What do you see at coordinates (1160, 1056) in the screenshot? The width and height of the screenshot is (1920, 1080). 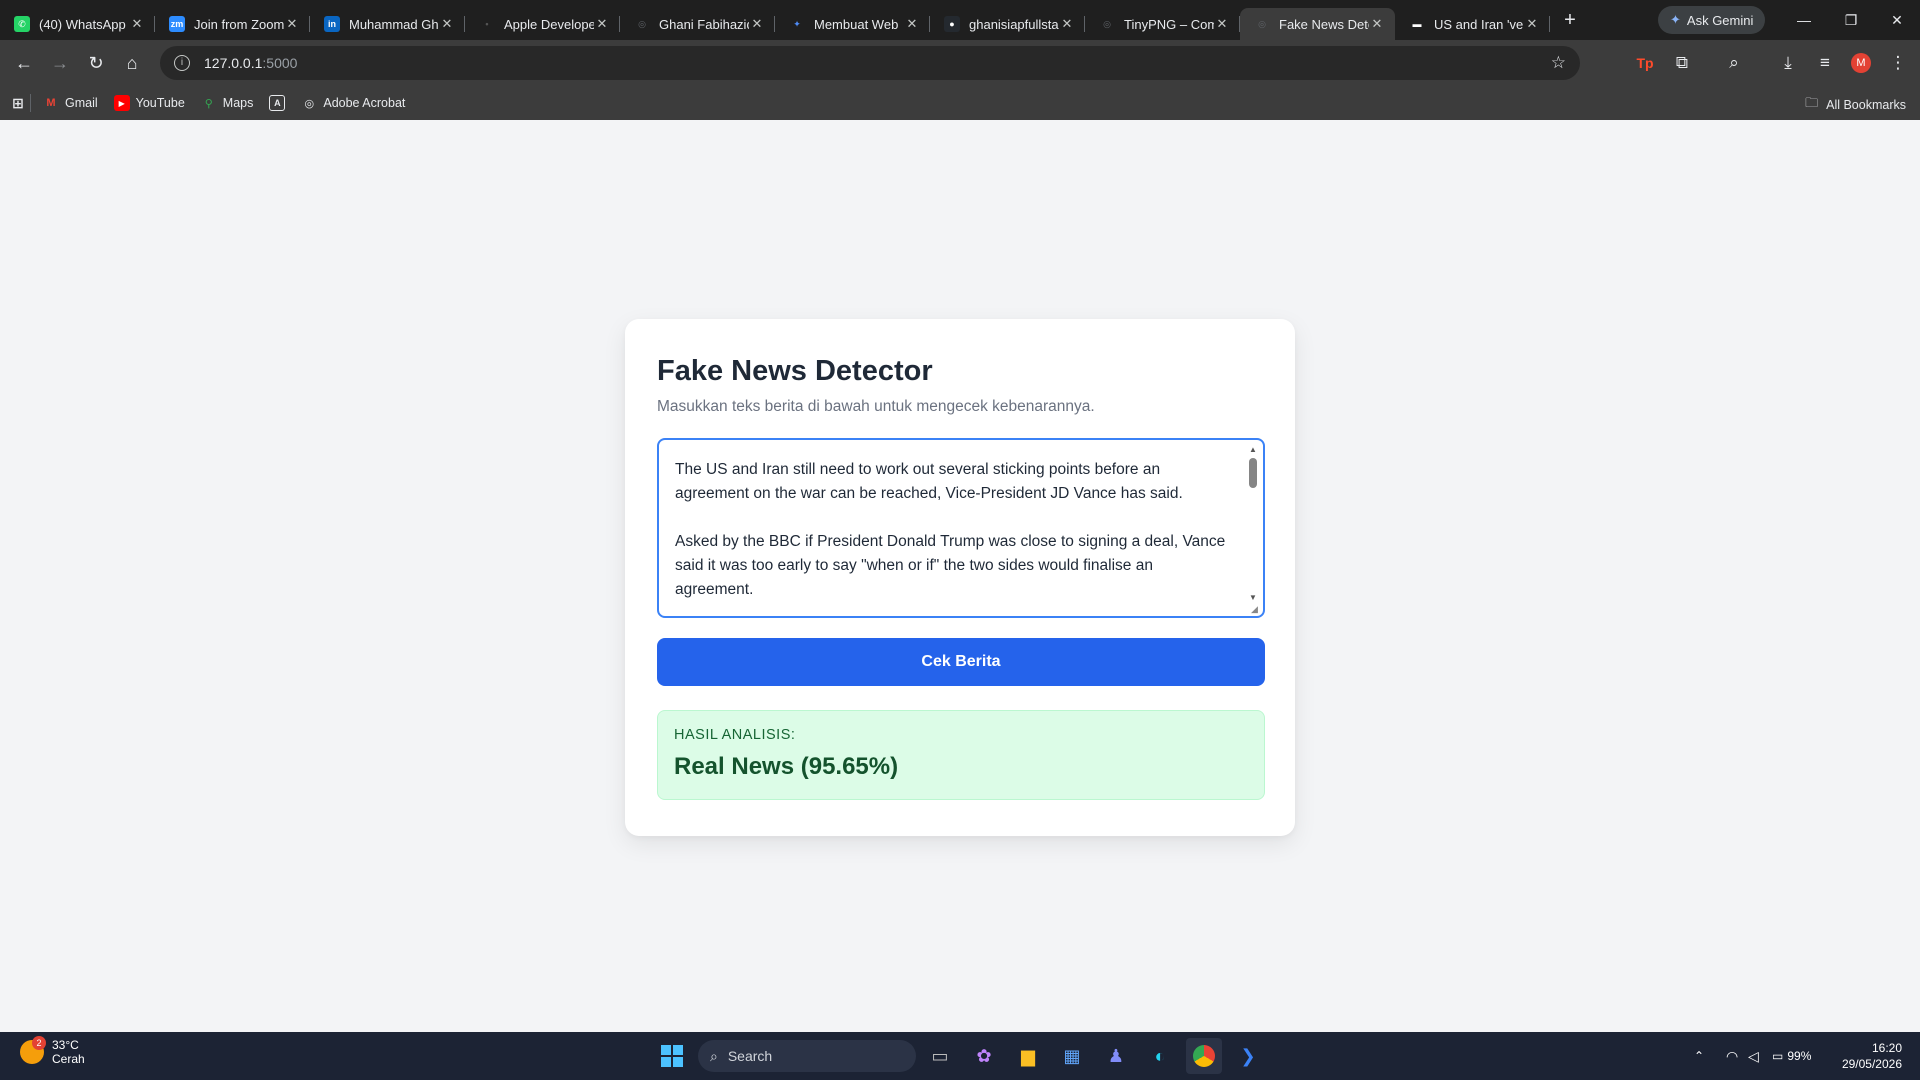 I see `edge-icon: ◐` at bounding box center [1160, 1056].